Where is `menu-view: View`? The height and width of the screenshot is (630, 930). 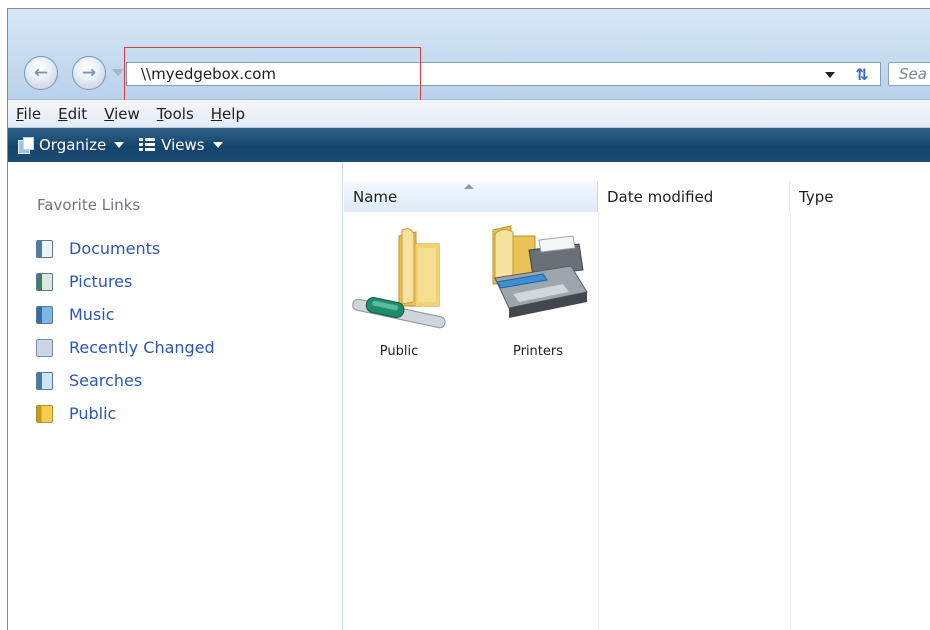 menu-view: View is located at coordinates (126, 114).